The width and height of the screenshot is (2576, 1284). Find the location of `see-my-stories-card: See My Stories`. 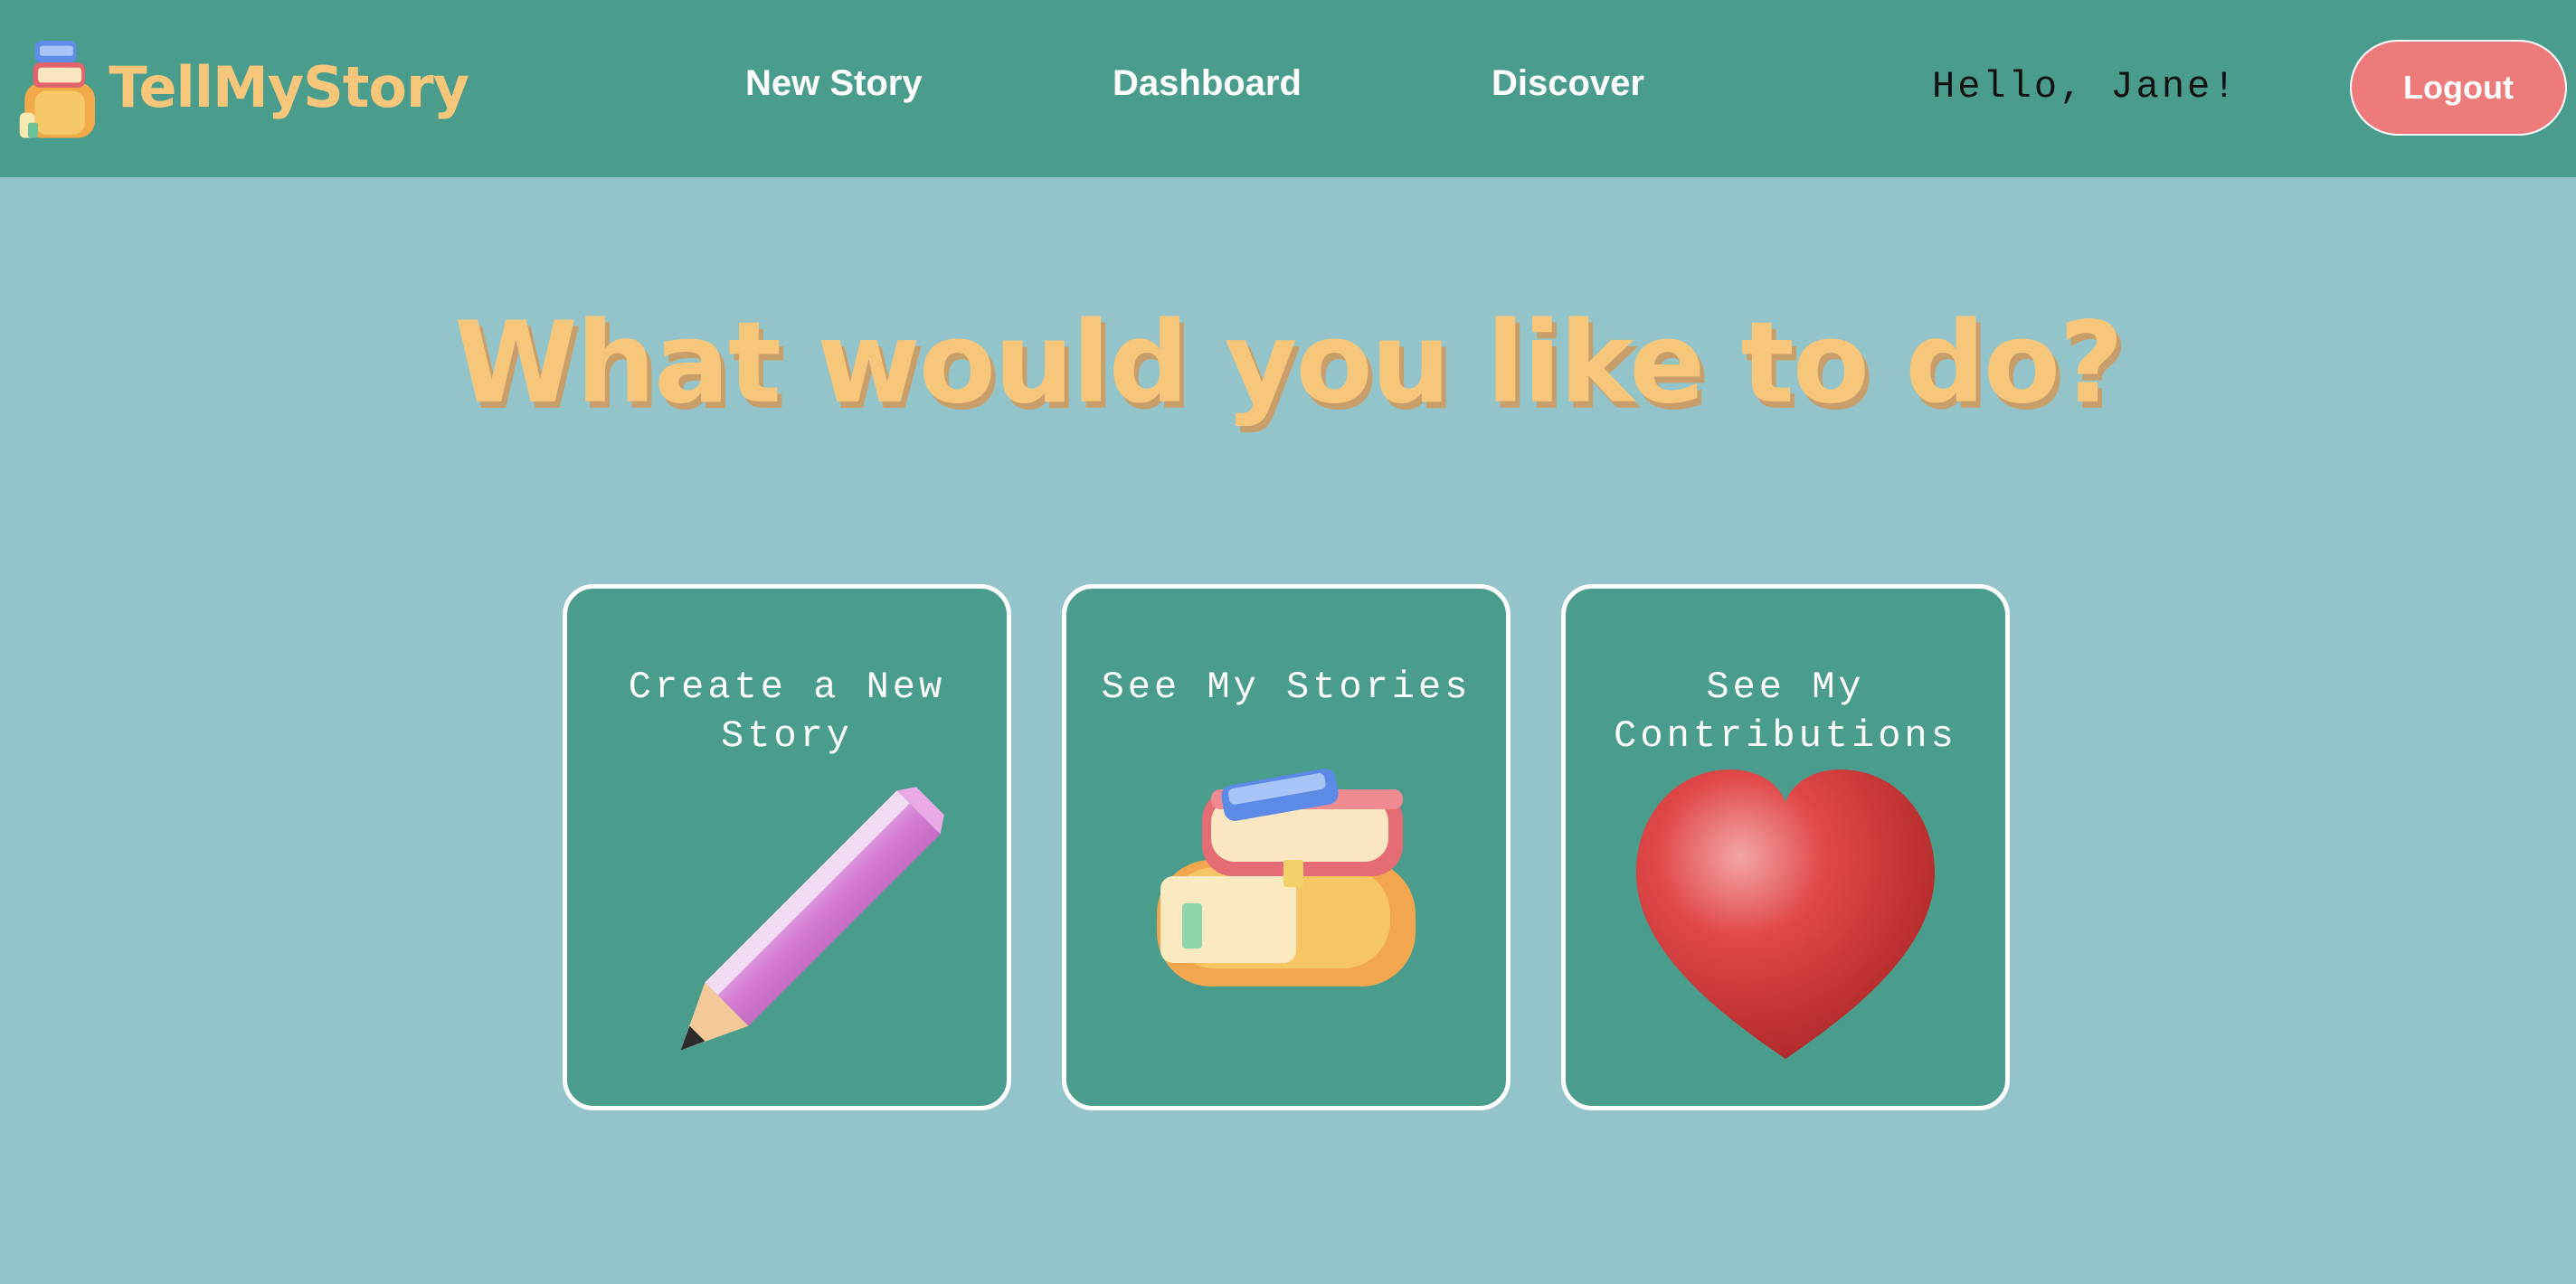

see-my-stories-card: See My Stories is located at coordinates (1286, 847).